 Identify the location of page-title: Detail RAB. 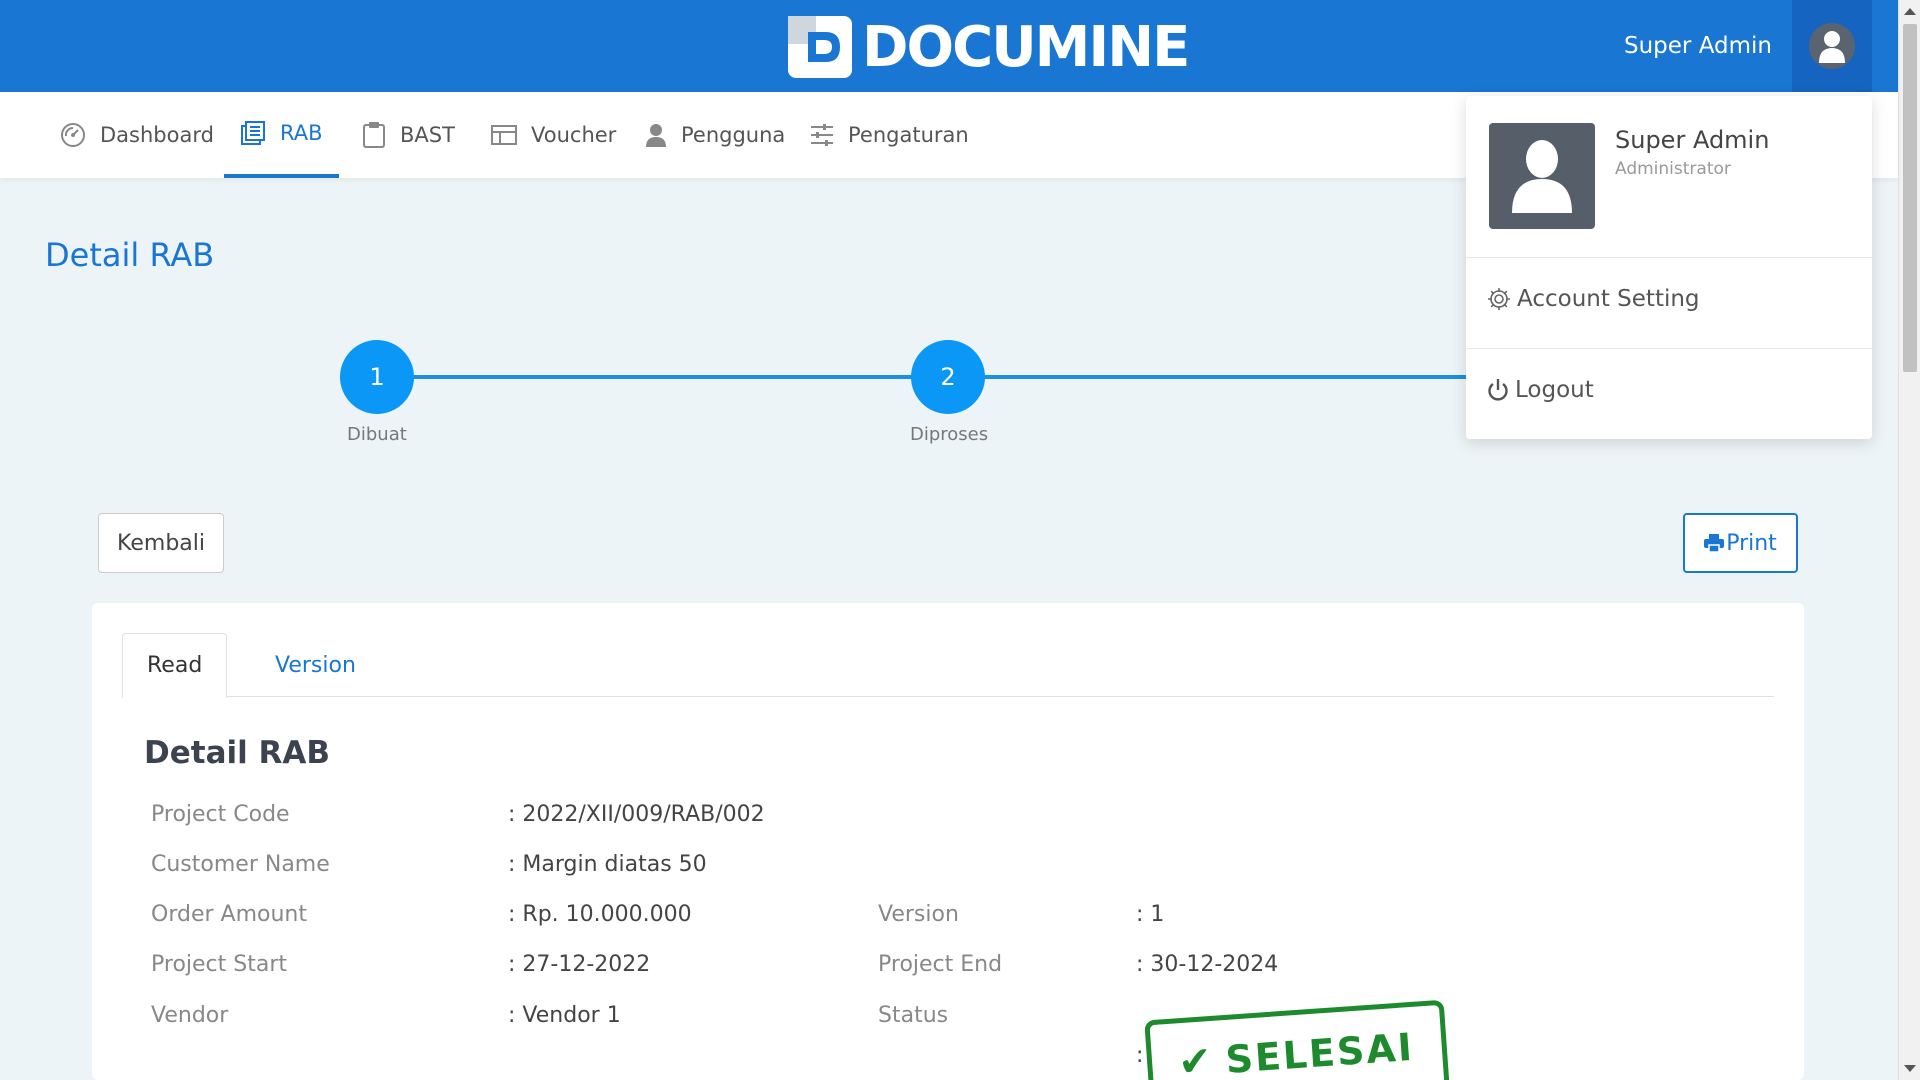
(130, 255).